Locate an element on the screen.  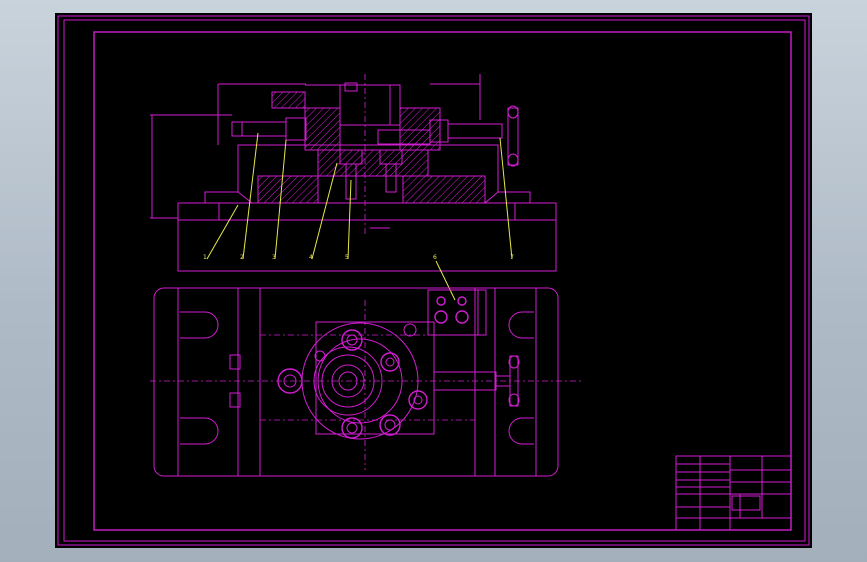
title-block is located at coordinates (733, 493).